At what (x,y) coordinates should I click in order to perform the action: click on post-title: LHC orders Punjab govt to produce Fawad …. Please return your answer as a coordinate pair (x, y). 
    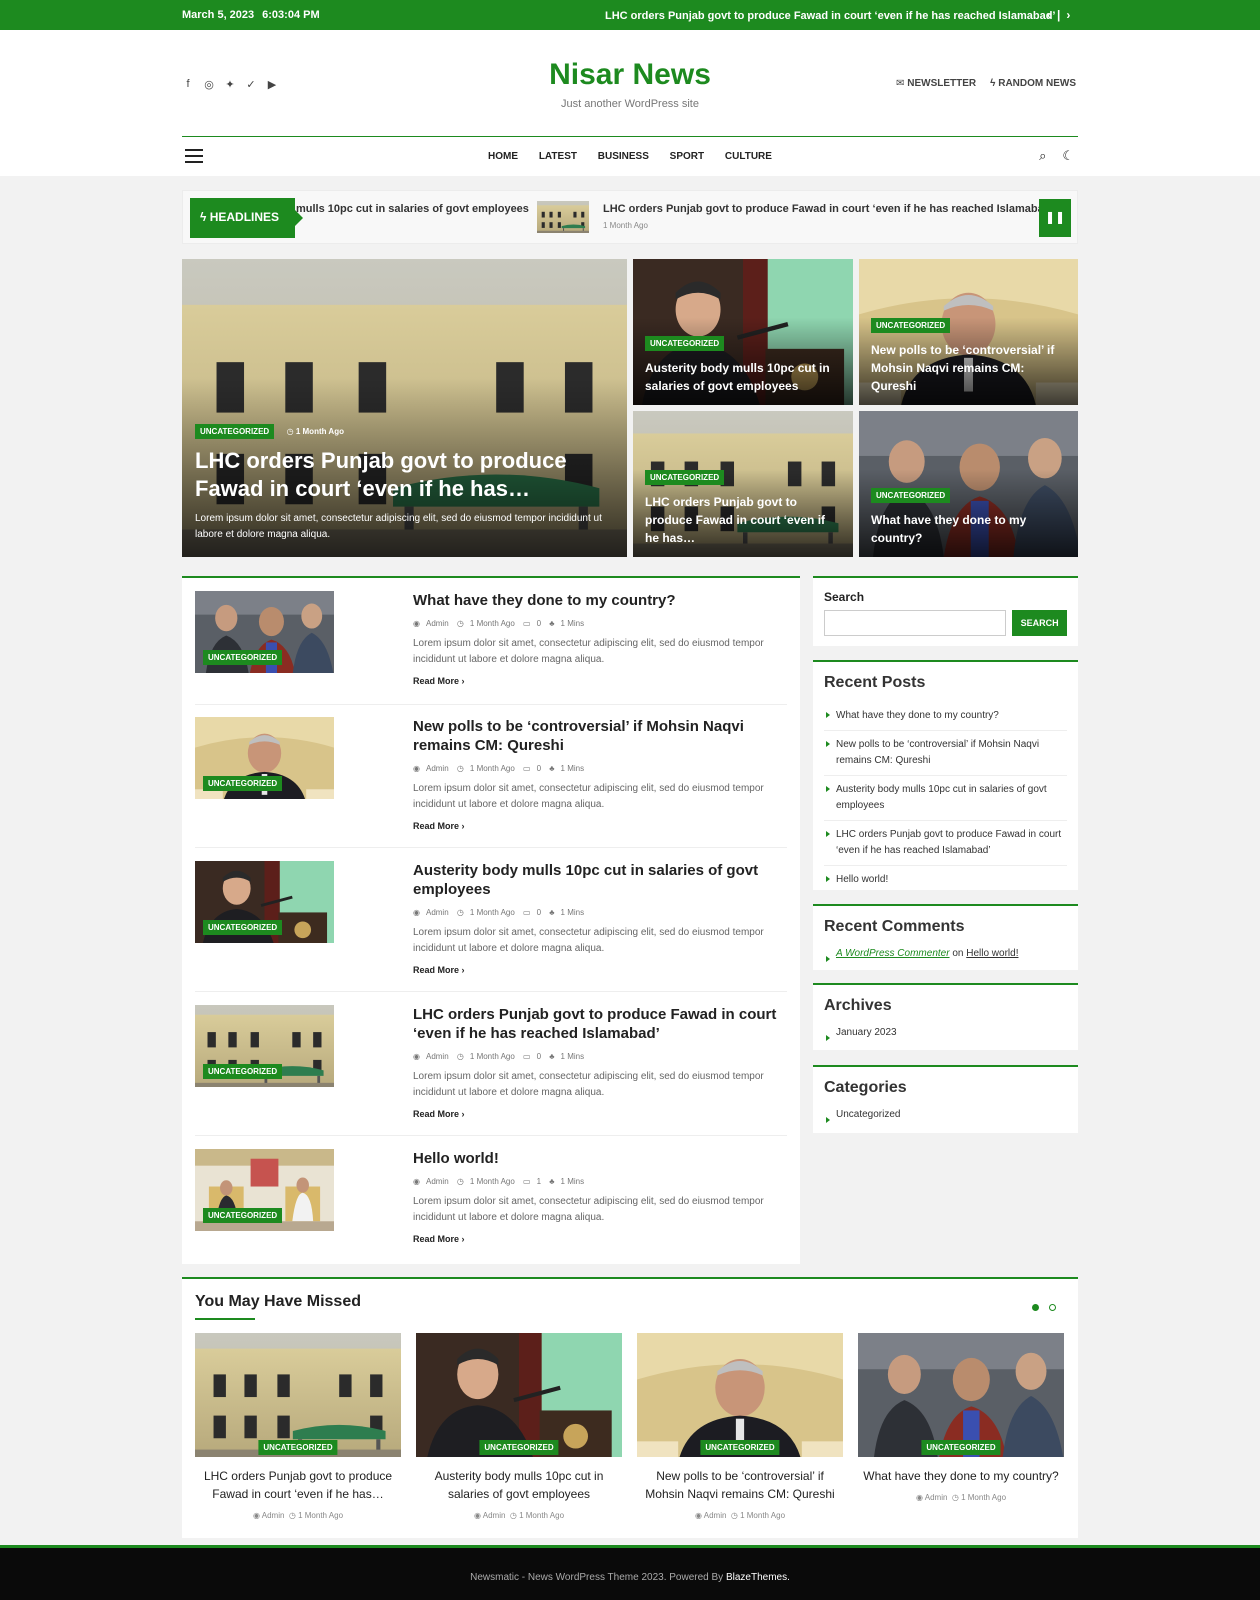
    Looking at the image, I should click on (598, 1024).